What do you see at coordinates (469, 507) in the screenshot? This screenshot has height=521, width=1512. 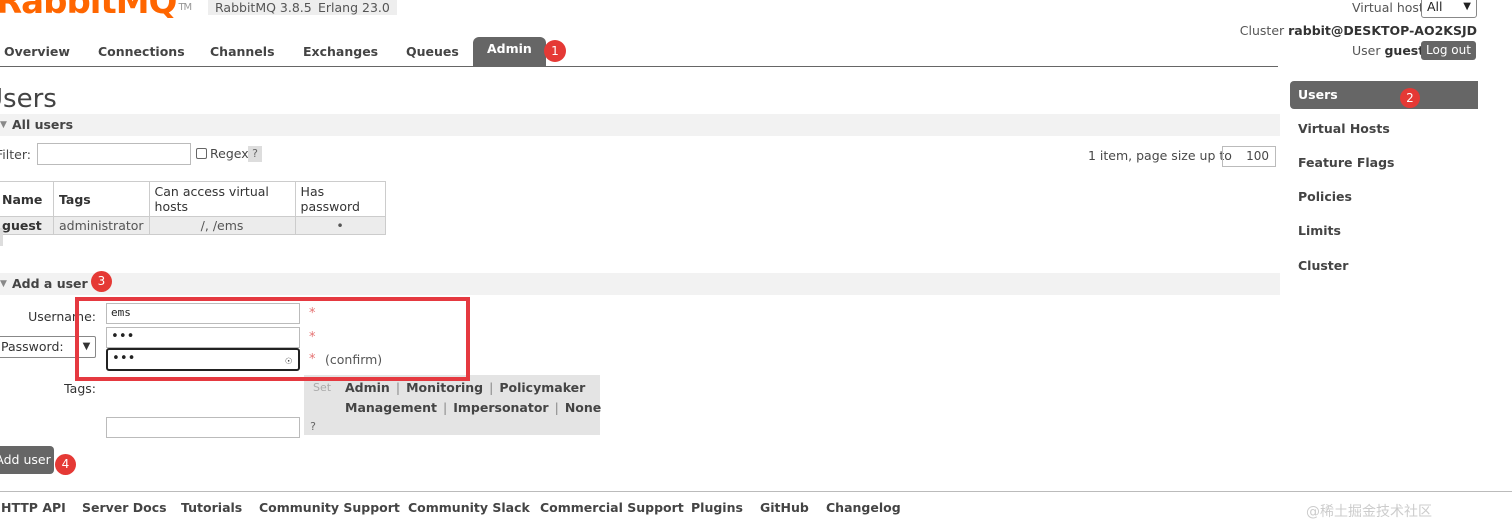 I see `footer-link-community-slack: Community Slack` at bounding box center [469, 507].